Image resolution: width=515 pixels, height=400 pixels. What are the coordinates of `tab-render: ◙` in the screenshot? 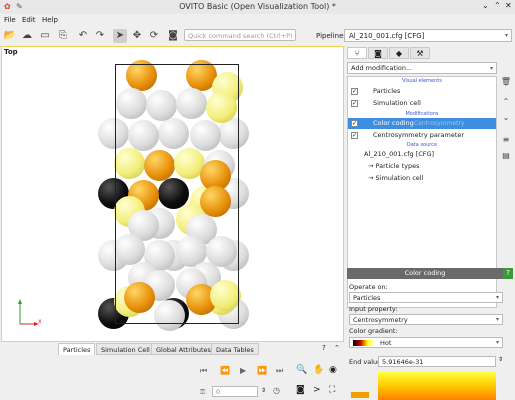 It's located at (378, 53).